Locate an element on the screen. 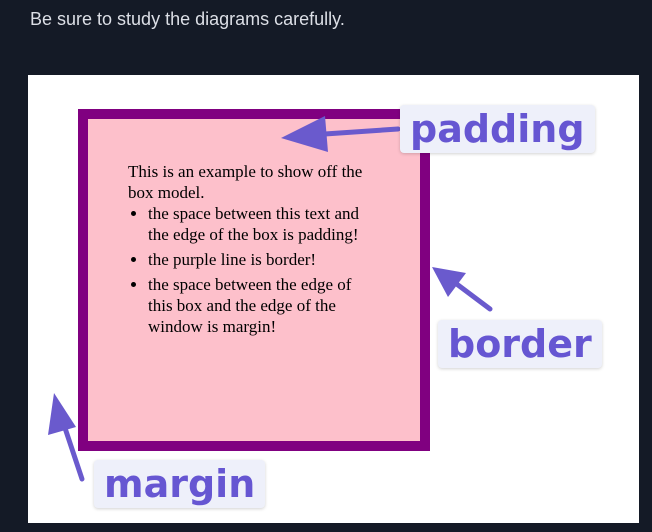 This screenshot has width=652, height=532. margin-arrow is located at coordinates (66, 437).